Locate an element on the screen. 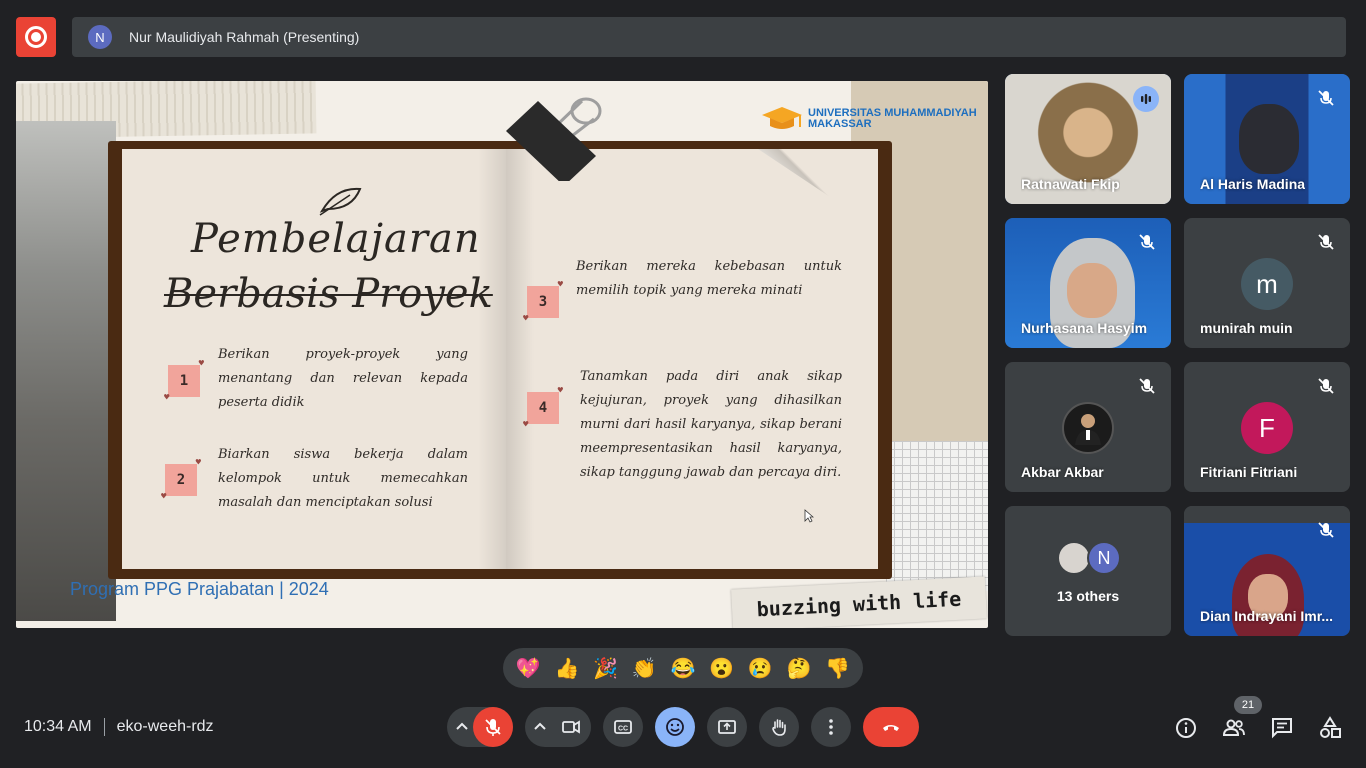 The width and height of the screenshot is (1366, 768). participant-tile-others: N 13 others is located at coordinates (1088, 571).